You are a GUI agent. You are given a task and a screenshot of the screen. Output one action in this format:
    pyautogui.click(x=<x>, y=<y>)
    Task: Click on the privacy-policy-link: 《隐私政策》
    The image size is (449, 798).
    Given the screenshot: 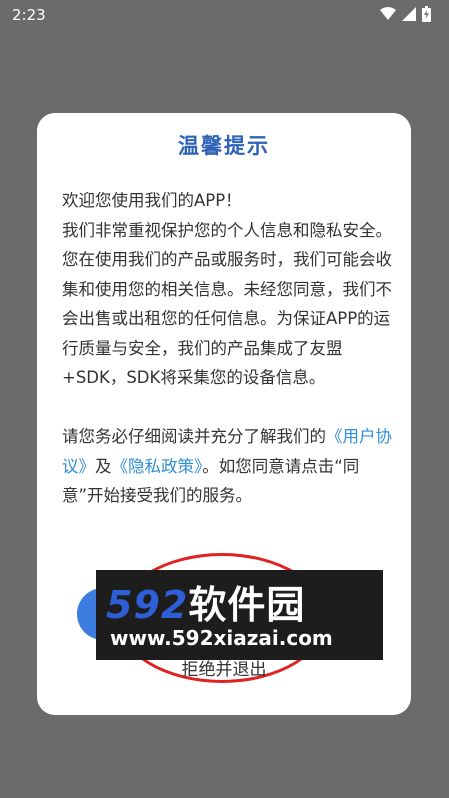 What is the action you would take?
    pyautogui.click(x=157, y=466)
    